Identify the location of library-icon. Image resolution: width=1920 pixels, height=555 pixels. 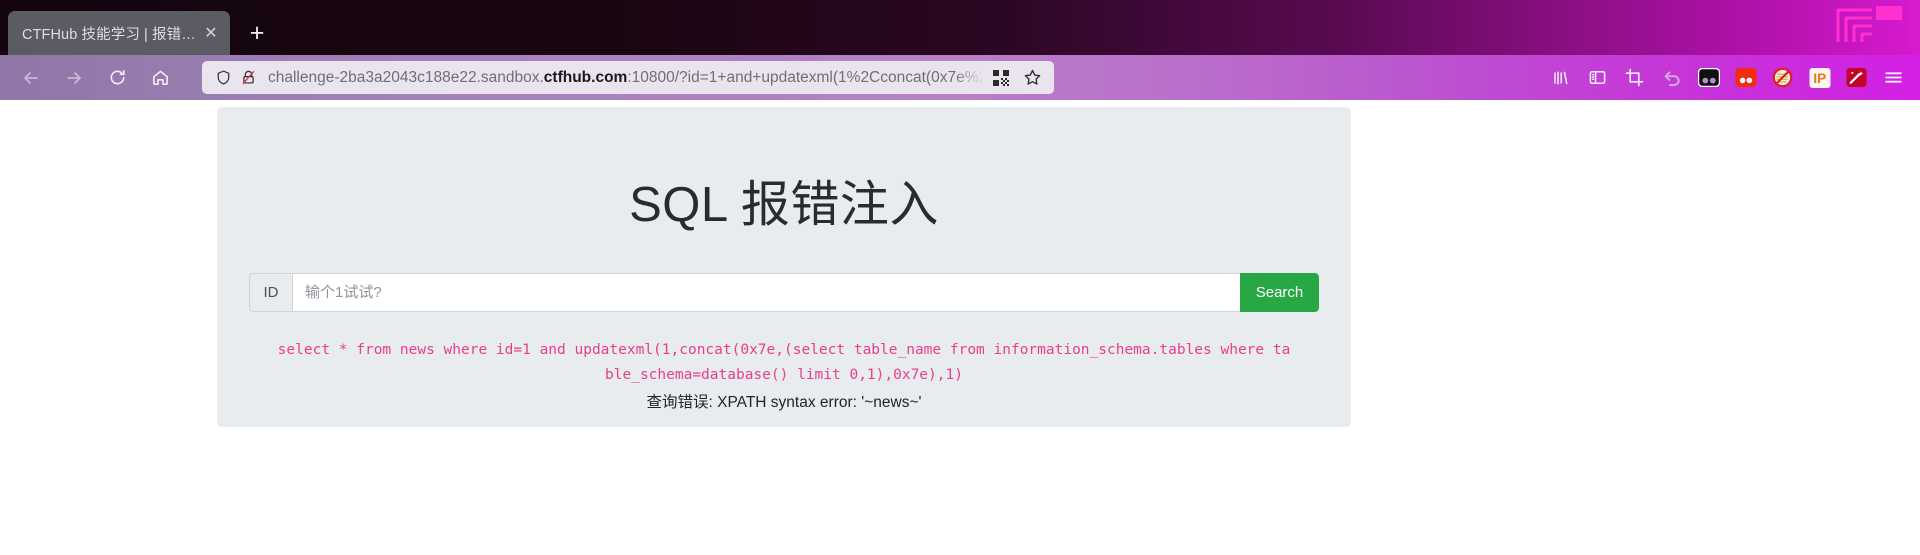
(1560, 77).